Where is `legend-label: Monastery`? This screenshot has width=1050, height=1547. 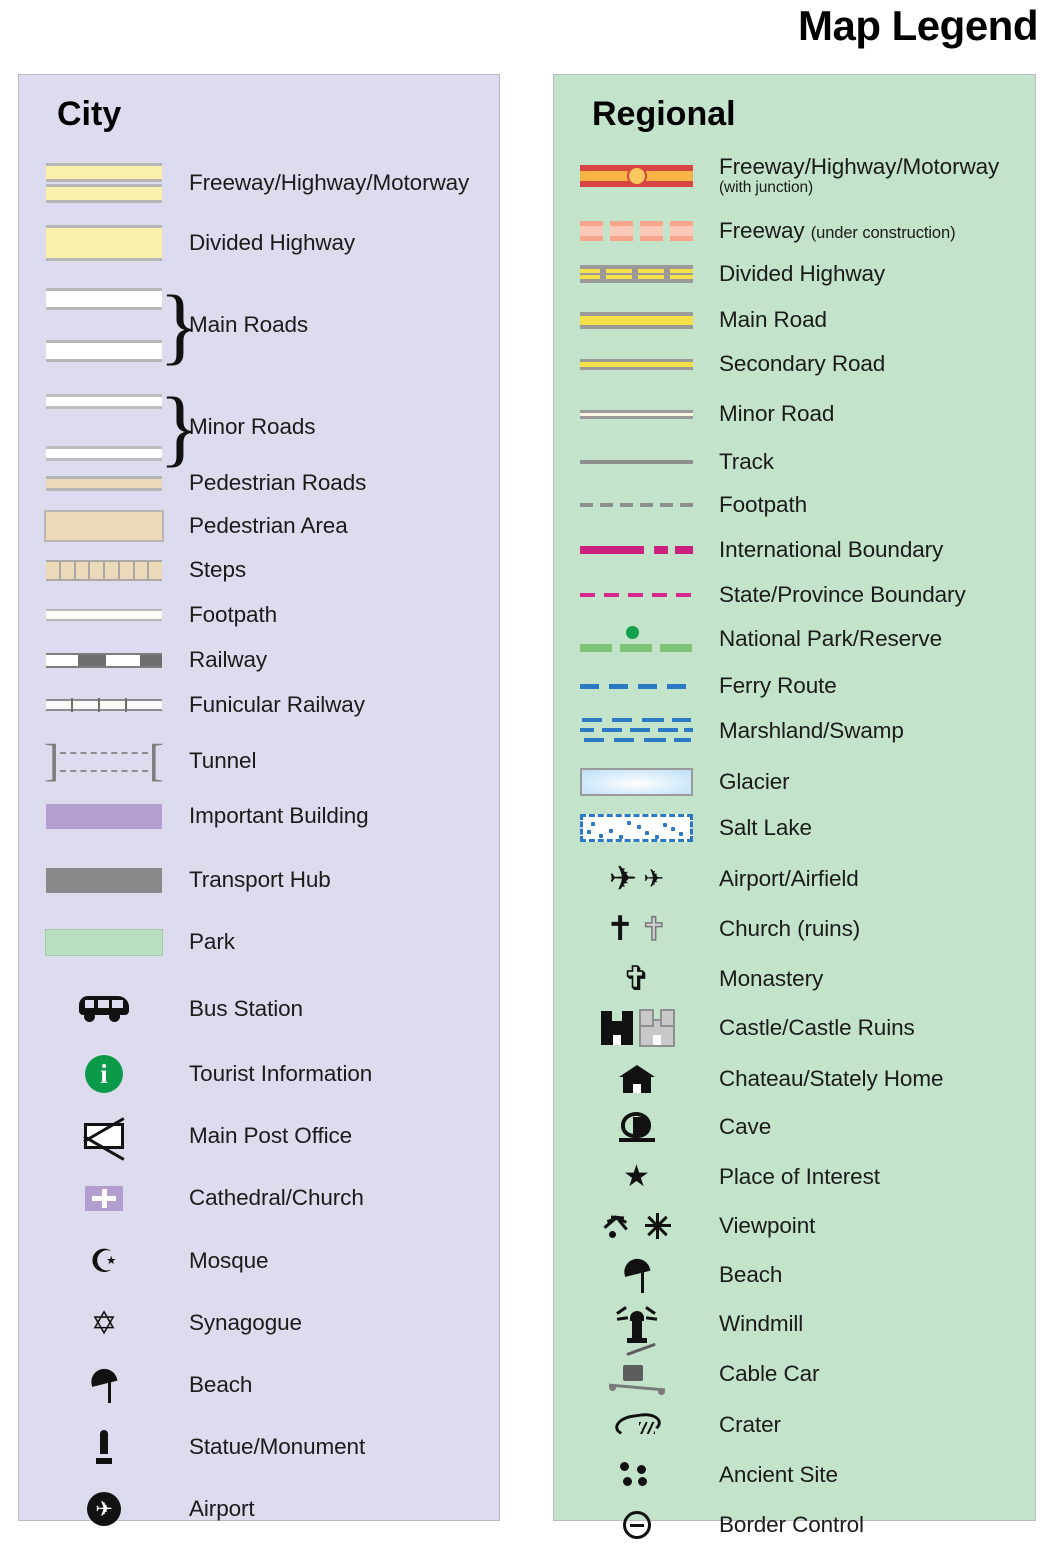
legend-label: Monastery is located at coordinates (771, 978).